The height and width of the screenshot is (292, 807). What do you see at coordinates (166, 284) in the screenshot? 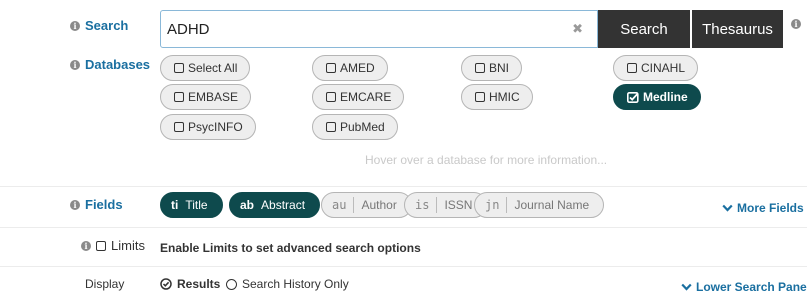
I see `radio-checked-icon` at bounding box center [166, 284].